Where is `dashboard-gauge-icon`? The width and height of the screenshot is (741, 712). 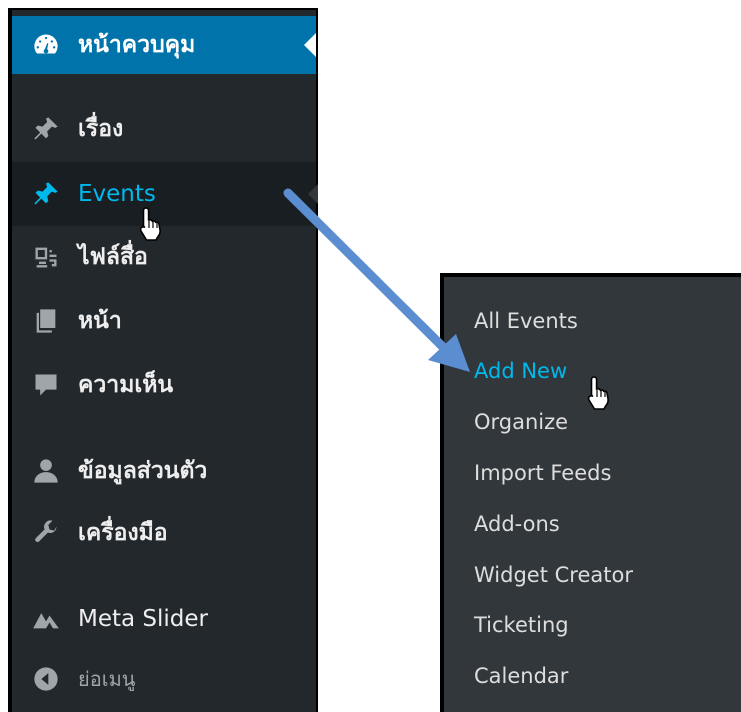 dashboard-gauge-icon is located at coordinates (46, 45).